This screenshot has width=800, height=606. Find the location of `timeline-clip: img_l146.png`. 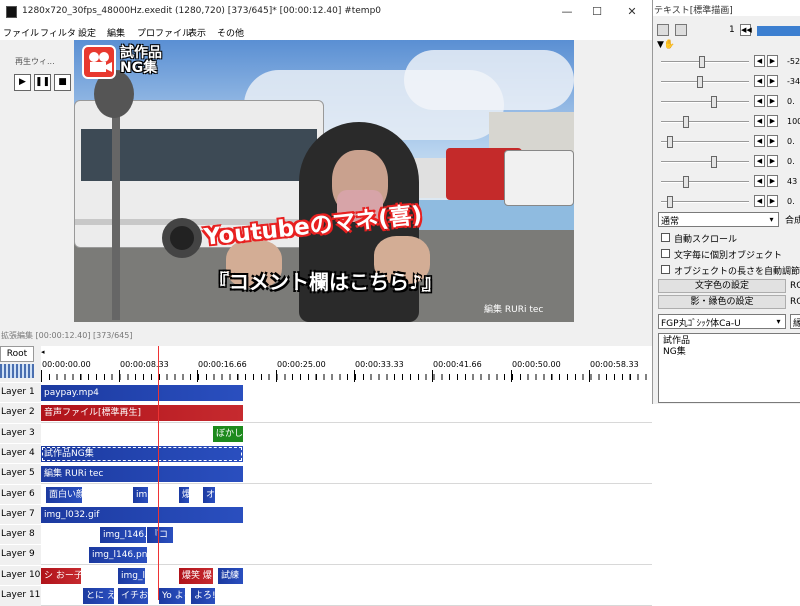

timeline-clip: img_l146.png is located at coordinates (118, 555).